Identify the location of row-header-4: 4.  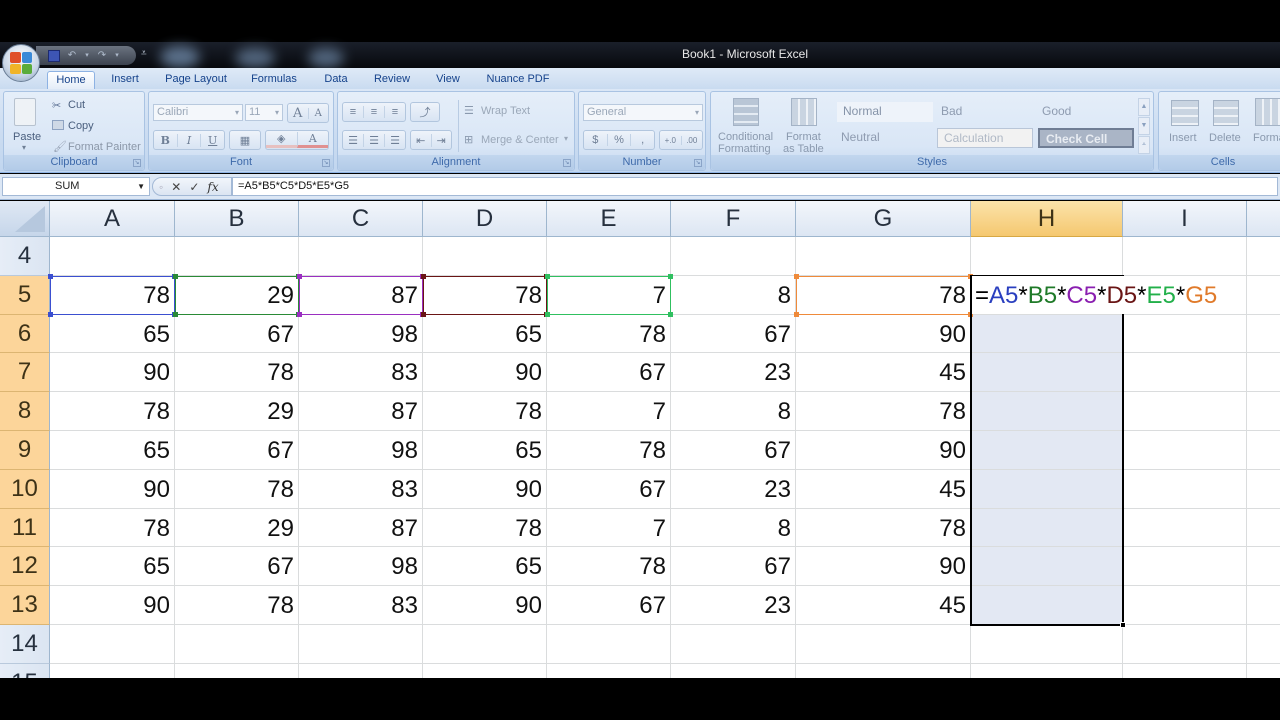
(25, 256).